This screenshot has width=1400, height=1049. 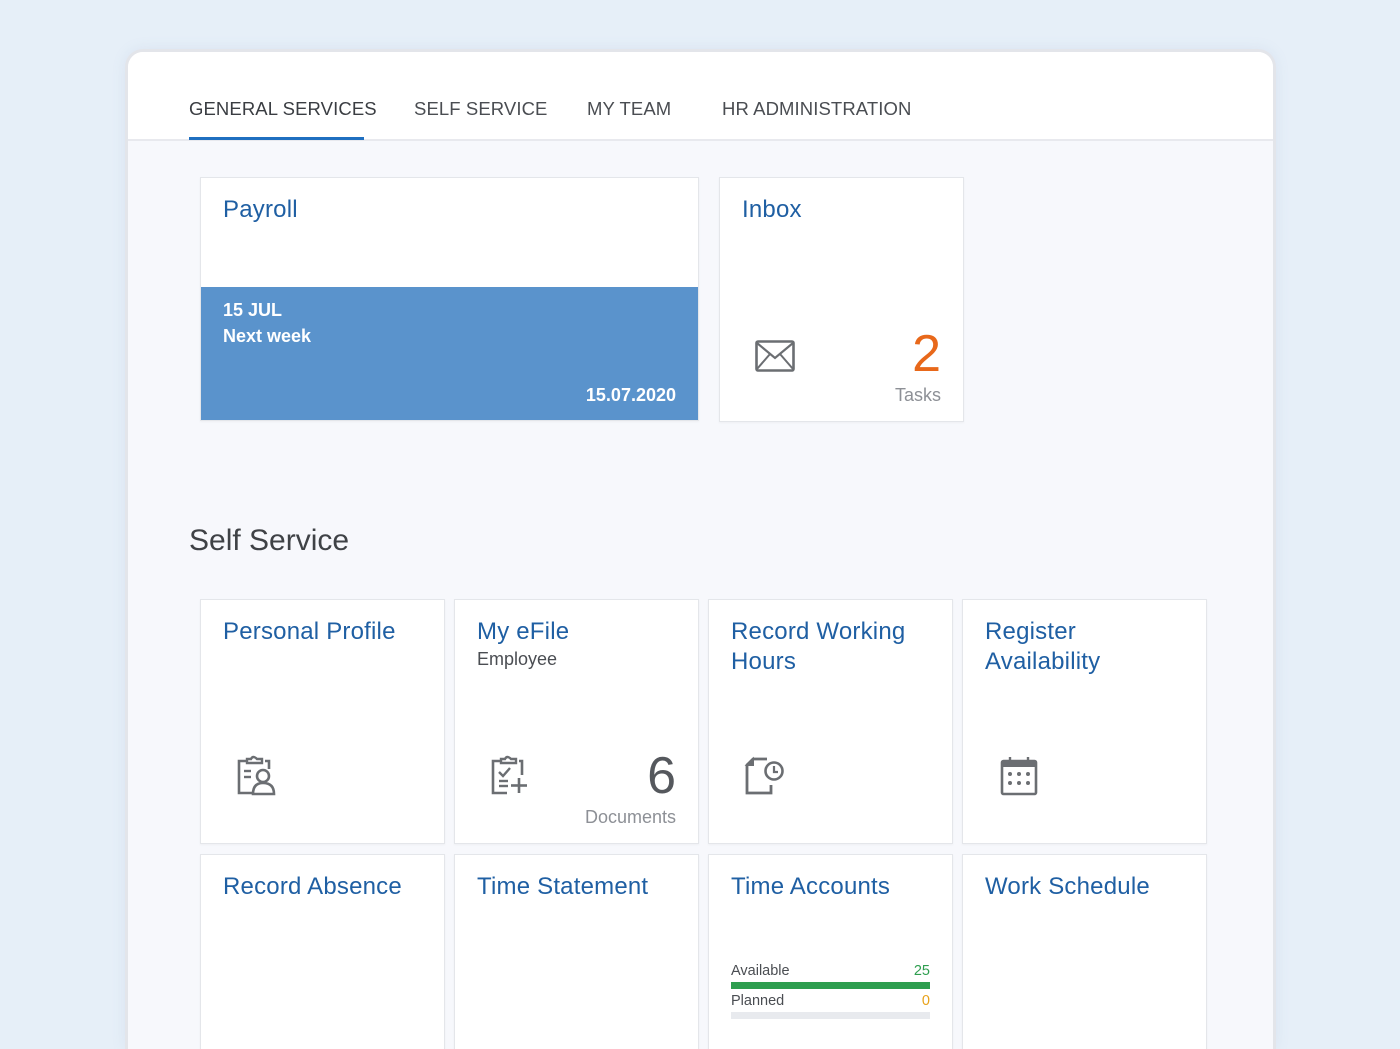 I want to click on personal-profile-tile: Personal Profile, so click(x=322, y=721).